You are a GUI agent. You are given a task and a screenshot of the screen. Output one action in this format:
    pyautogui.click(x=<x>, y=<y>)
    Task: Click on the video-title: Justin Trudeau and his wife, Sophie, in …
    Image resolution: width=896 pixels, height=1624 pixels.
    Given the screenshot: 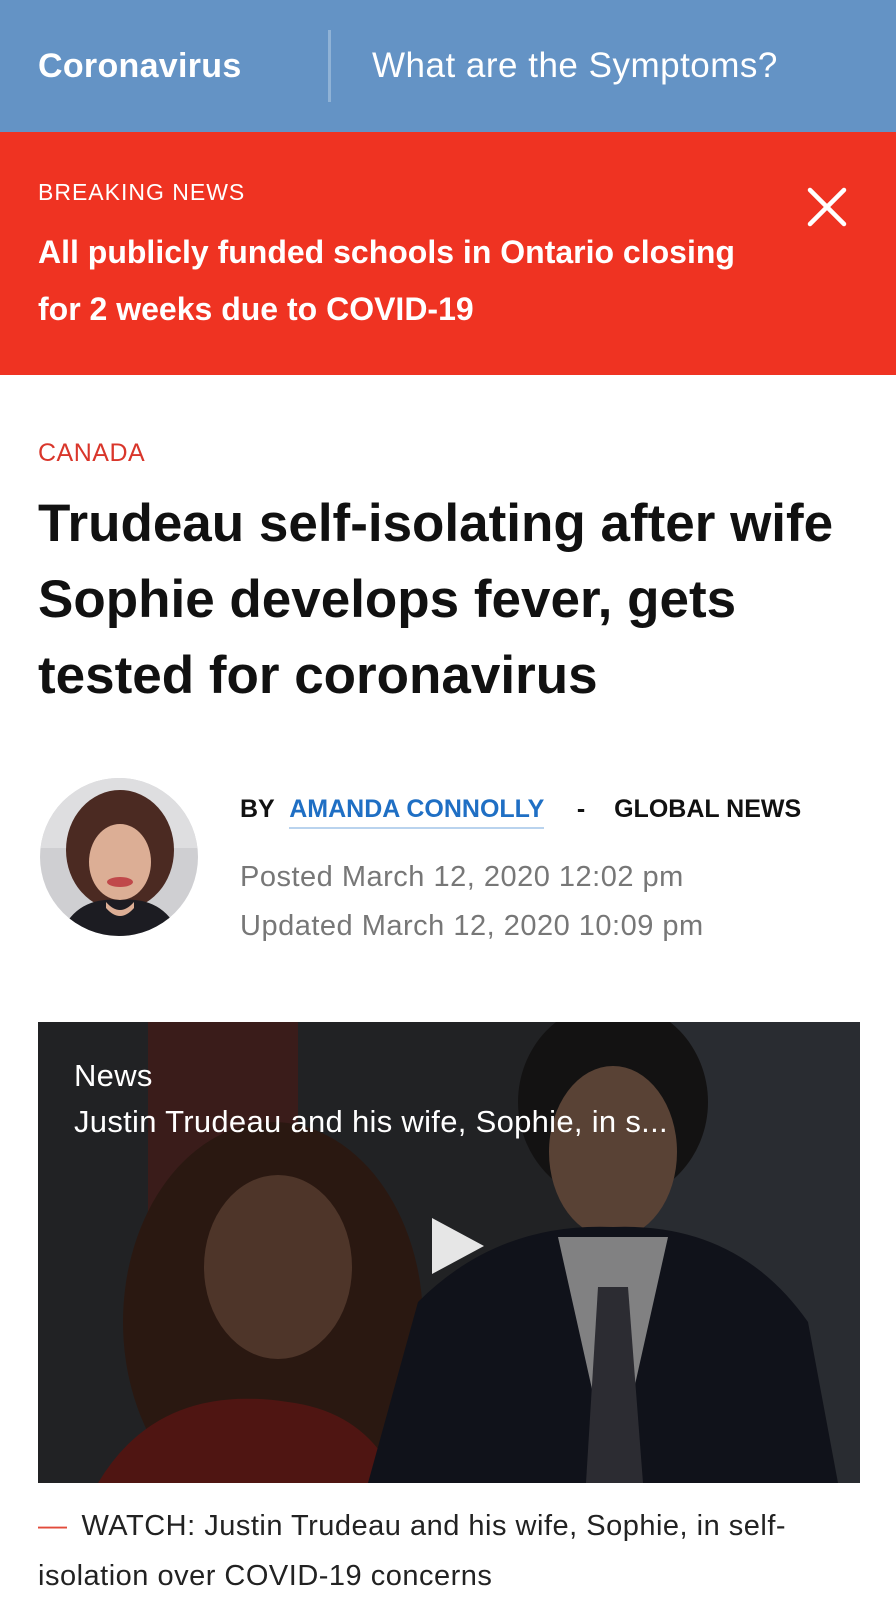 What is the action you would take?
    pyautogui.click(x=371, y=1121)
    